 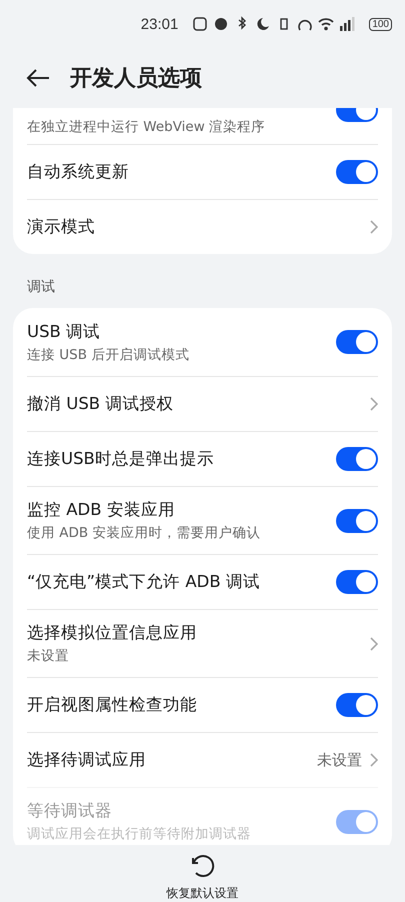 What do you see at coordinates (177, 331) in the screenshot?
I see `setting-title: USB 调试` at bounding box center [177, 331].